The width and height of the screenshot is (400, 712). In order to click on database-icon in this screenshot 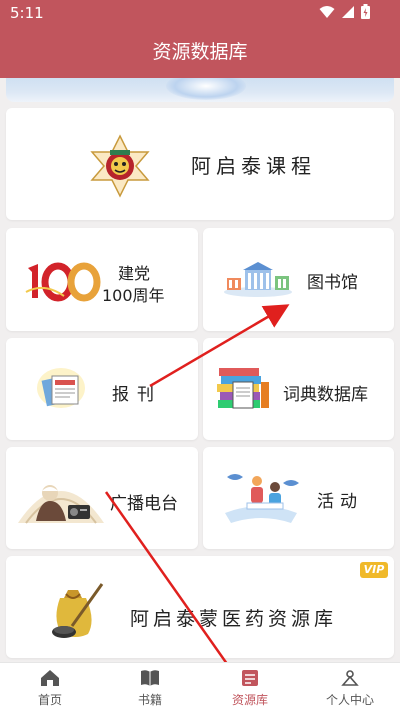, I will do `click(250, 678)`.